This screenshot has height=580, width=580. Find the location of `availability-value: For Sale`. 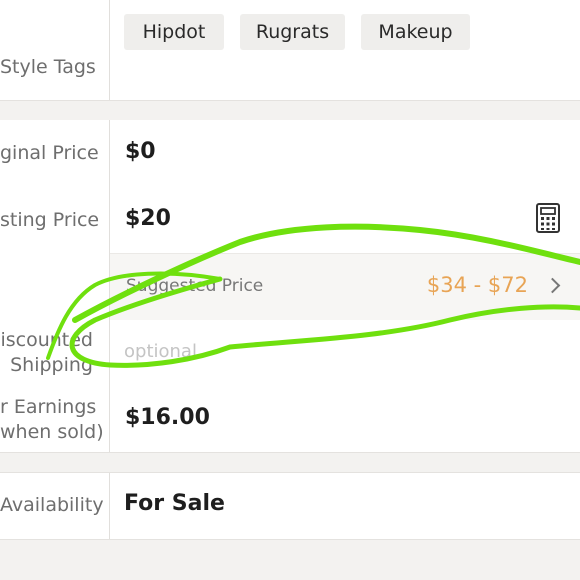

availability-value: For Sale is located at coordinates (174, 503).